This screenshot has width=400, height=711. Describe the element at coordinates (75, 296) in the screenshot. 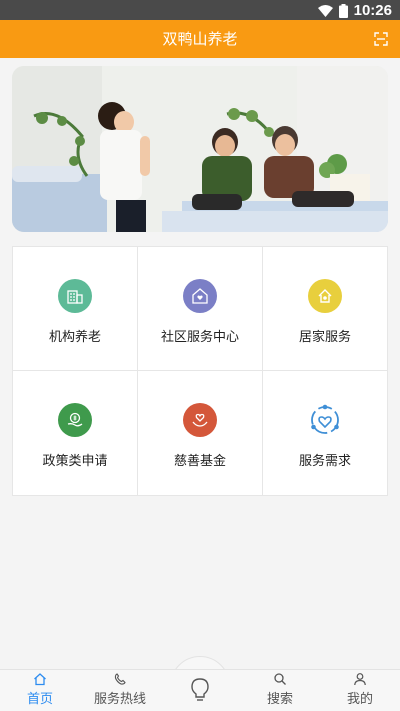

I see `building-icon` at that location.